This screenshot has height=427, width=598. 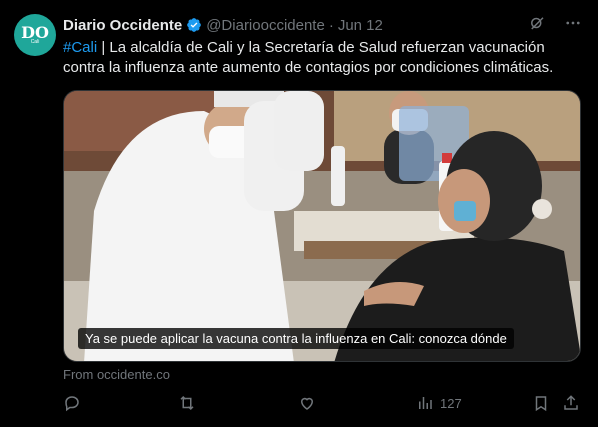 What do you see at coordinates (122, 25) in the screenshot?
I see `author-name: Diario Occidente` at bounding box center [122, 25].